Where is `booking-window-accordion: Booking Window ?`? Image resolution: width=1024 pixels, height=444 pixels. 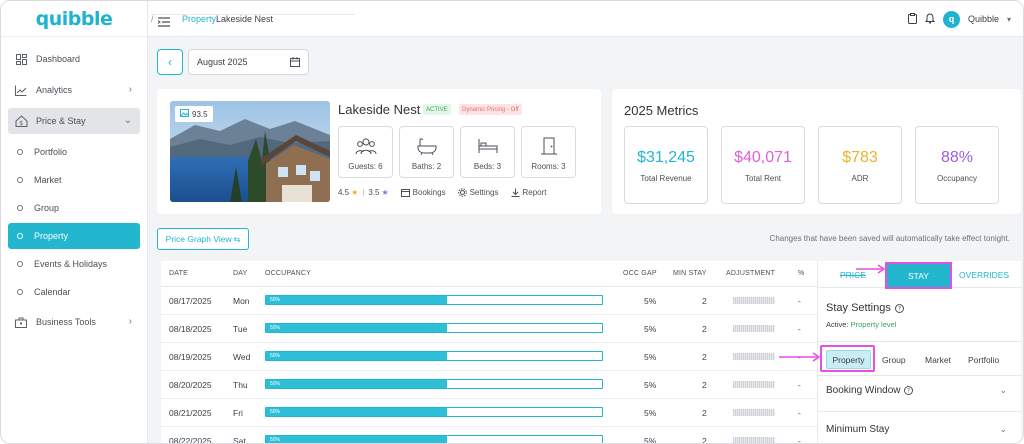 booking-window-accordion: Booking Window ? is located at coordinates (870, 390).